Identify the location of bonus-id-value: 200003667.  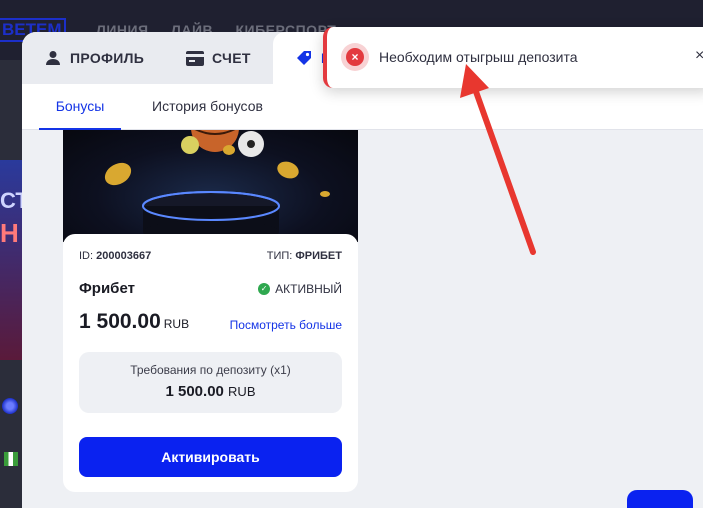
(124, 256).